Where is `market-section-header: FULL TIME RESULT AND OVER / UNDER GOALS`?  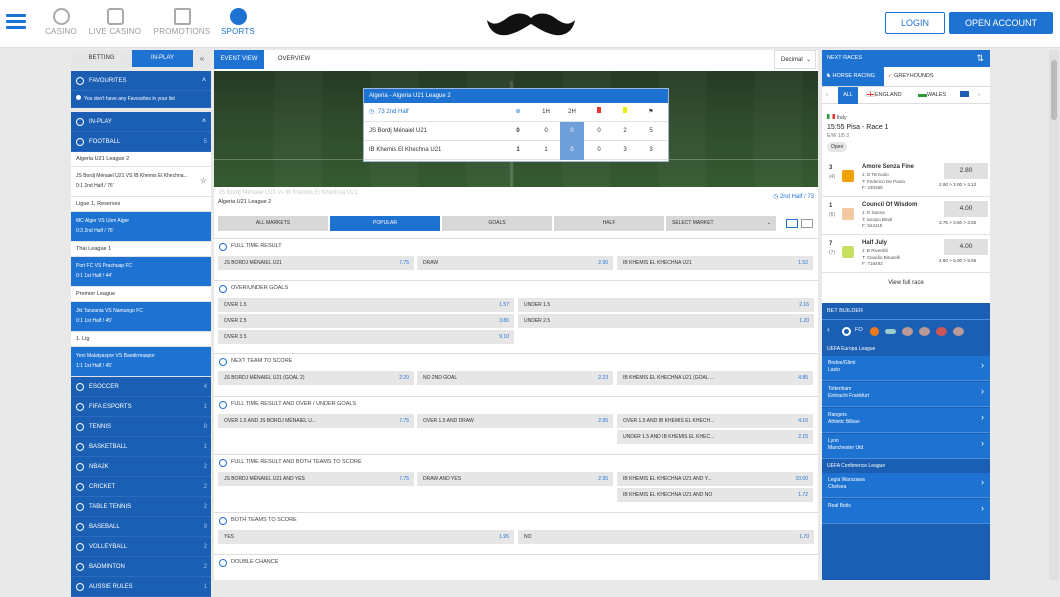 market-section-header: FULL TIME RESULT AND OVER / UNDER GOALS is located at coordinates (516, 403).